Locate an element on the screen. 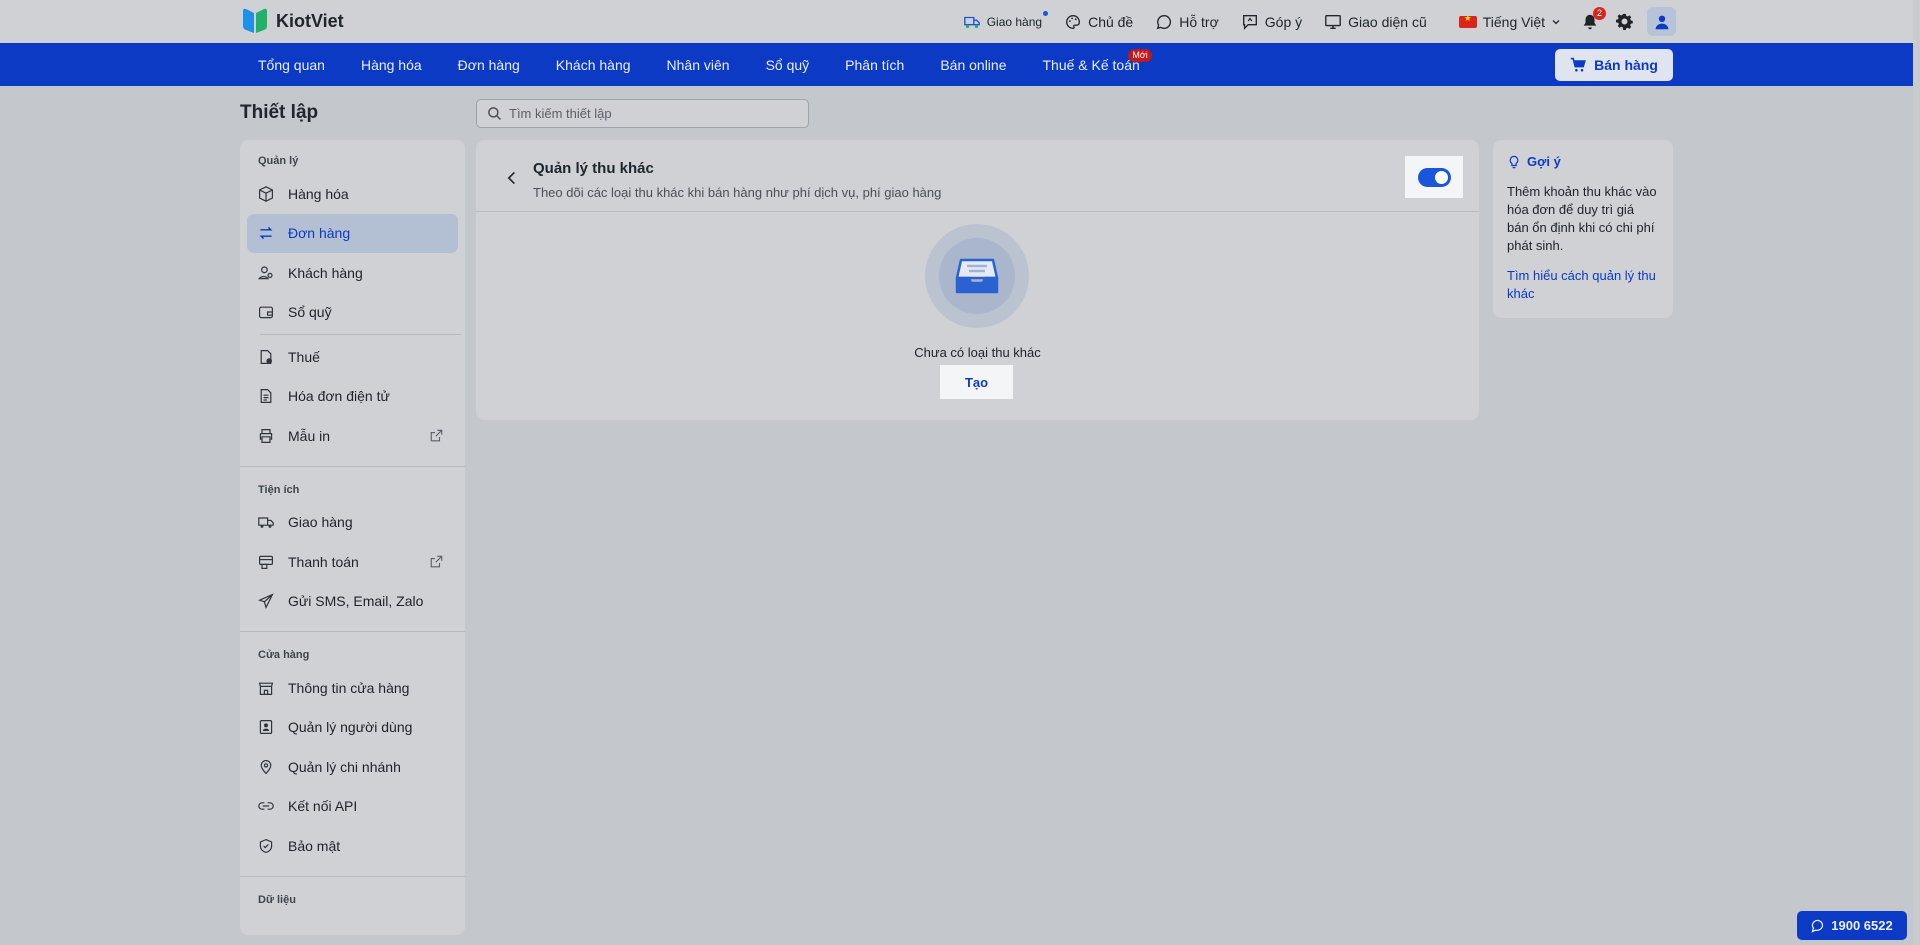 The image size is (1920, 945). scrollbar-track is located at coordinates (1916, 472).